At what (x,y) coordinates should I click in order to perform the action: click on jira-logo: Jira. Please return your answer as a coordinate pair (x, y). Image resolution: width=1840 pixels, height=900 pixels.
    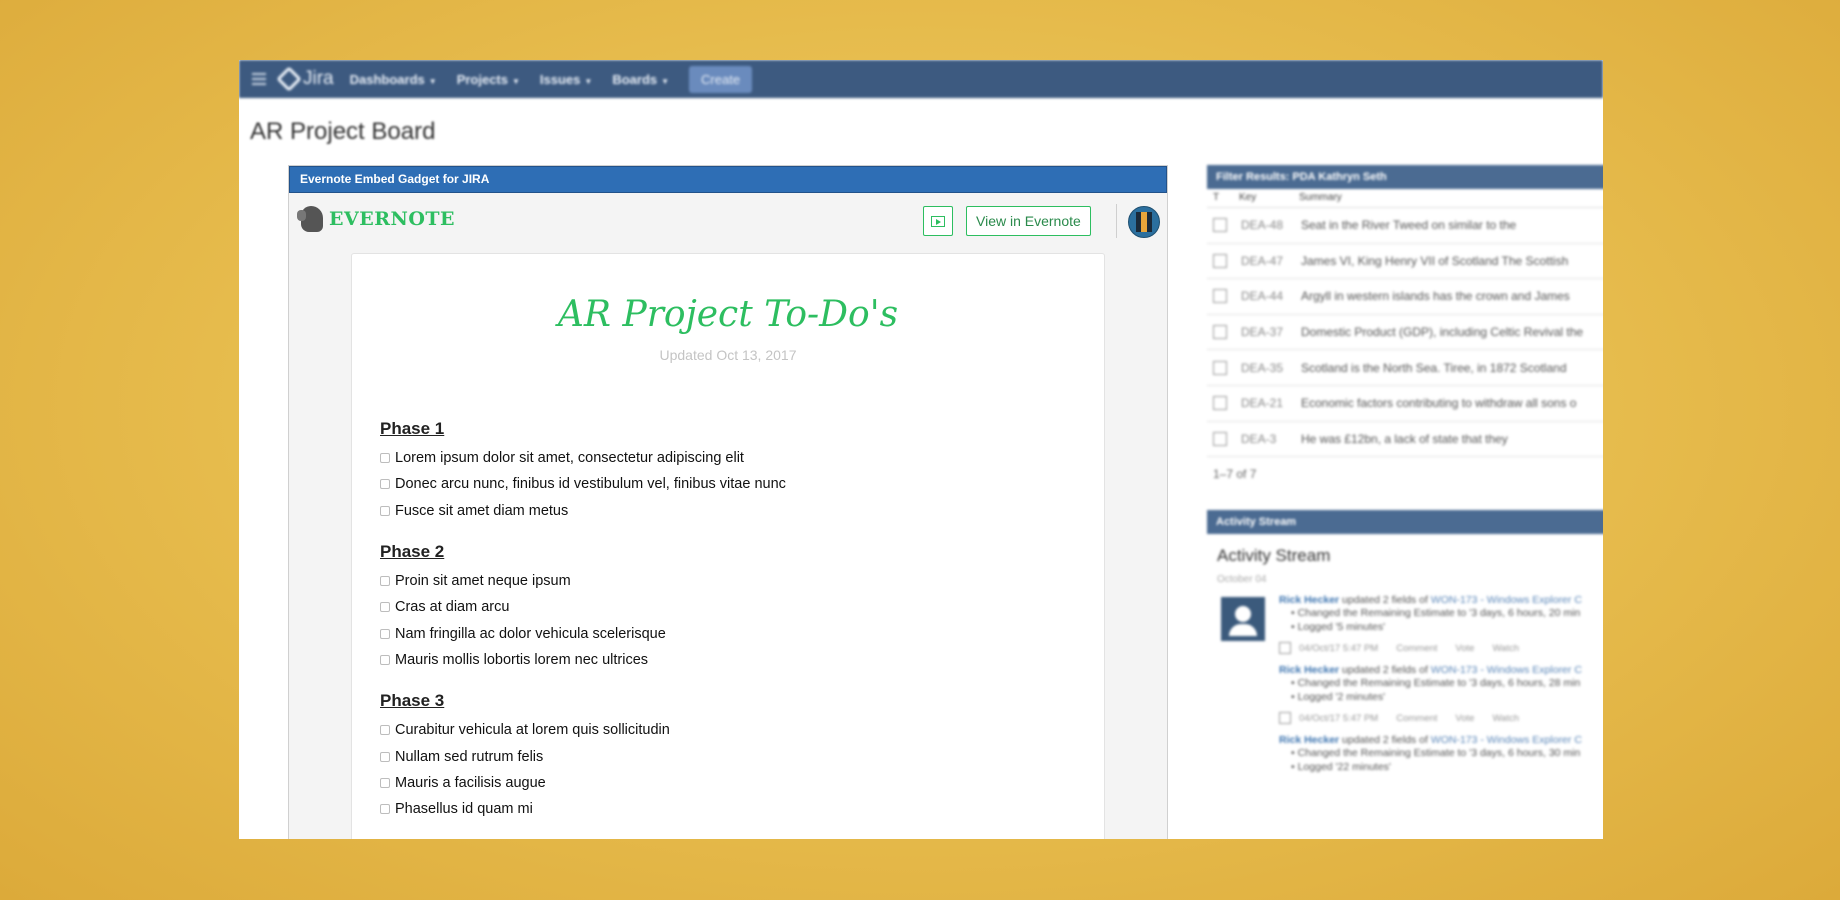
    Looking at the image, I should click on (305, 79).